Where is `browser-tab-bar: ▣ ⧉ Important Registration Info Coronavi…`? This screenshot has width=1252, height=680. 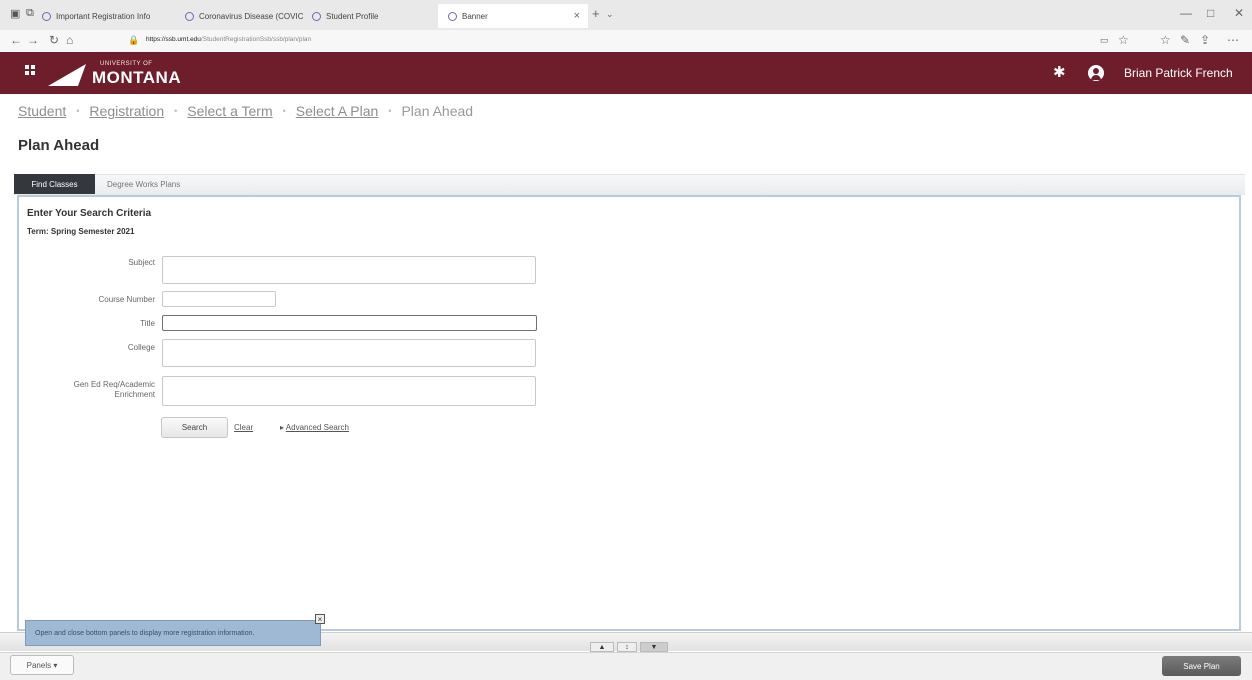
browser-tab-bar: ▣ ⧉ Important Registration Info Coronavi… is located at coordinates (626, 15).